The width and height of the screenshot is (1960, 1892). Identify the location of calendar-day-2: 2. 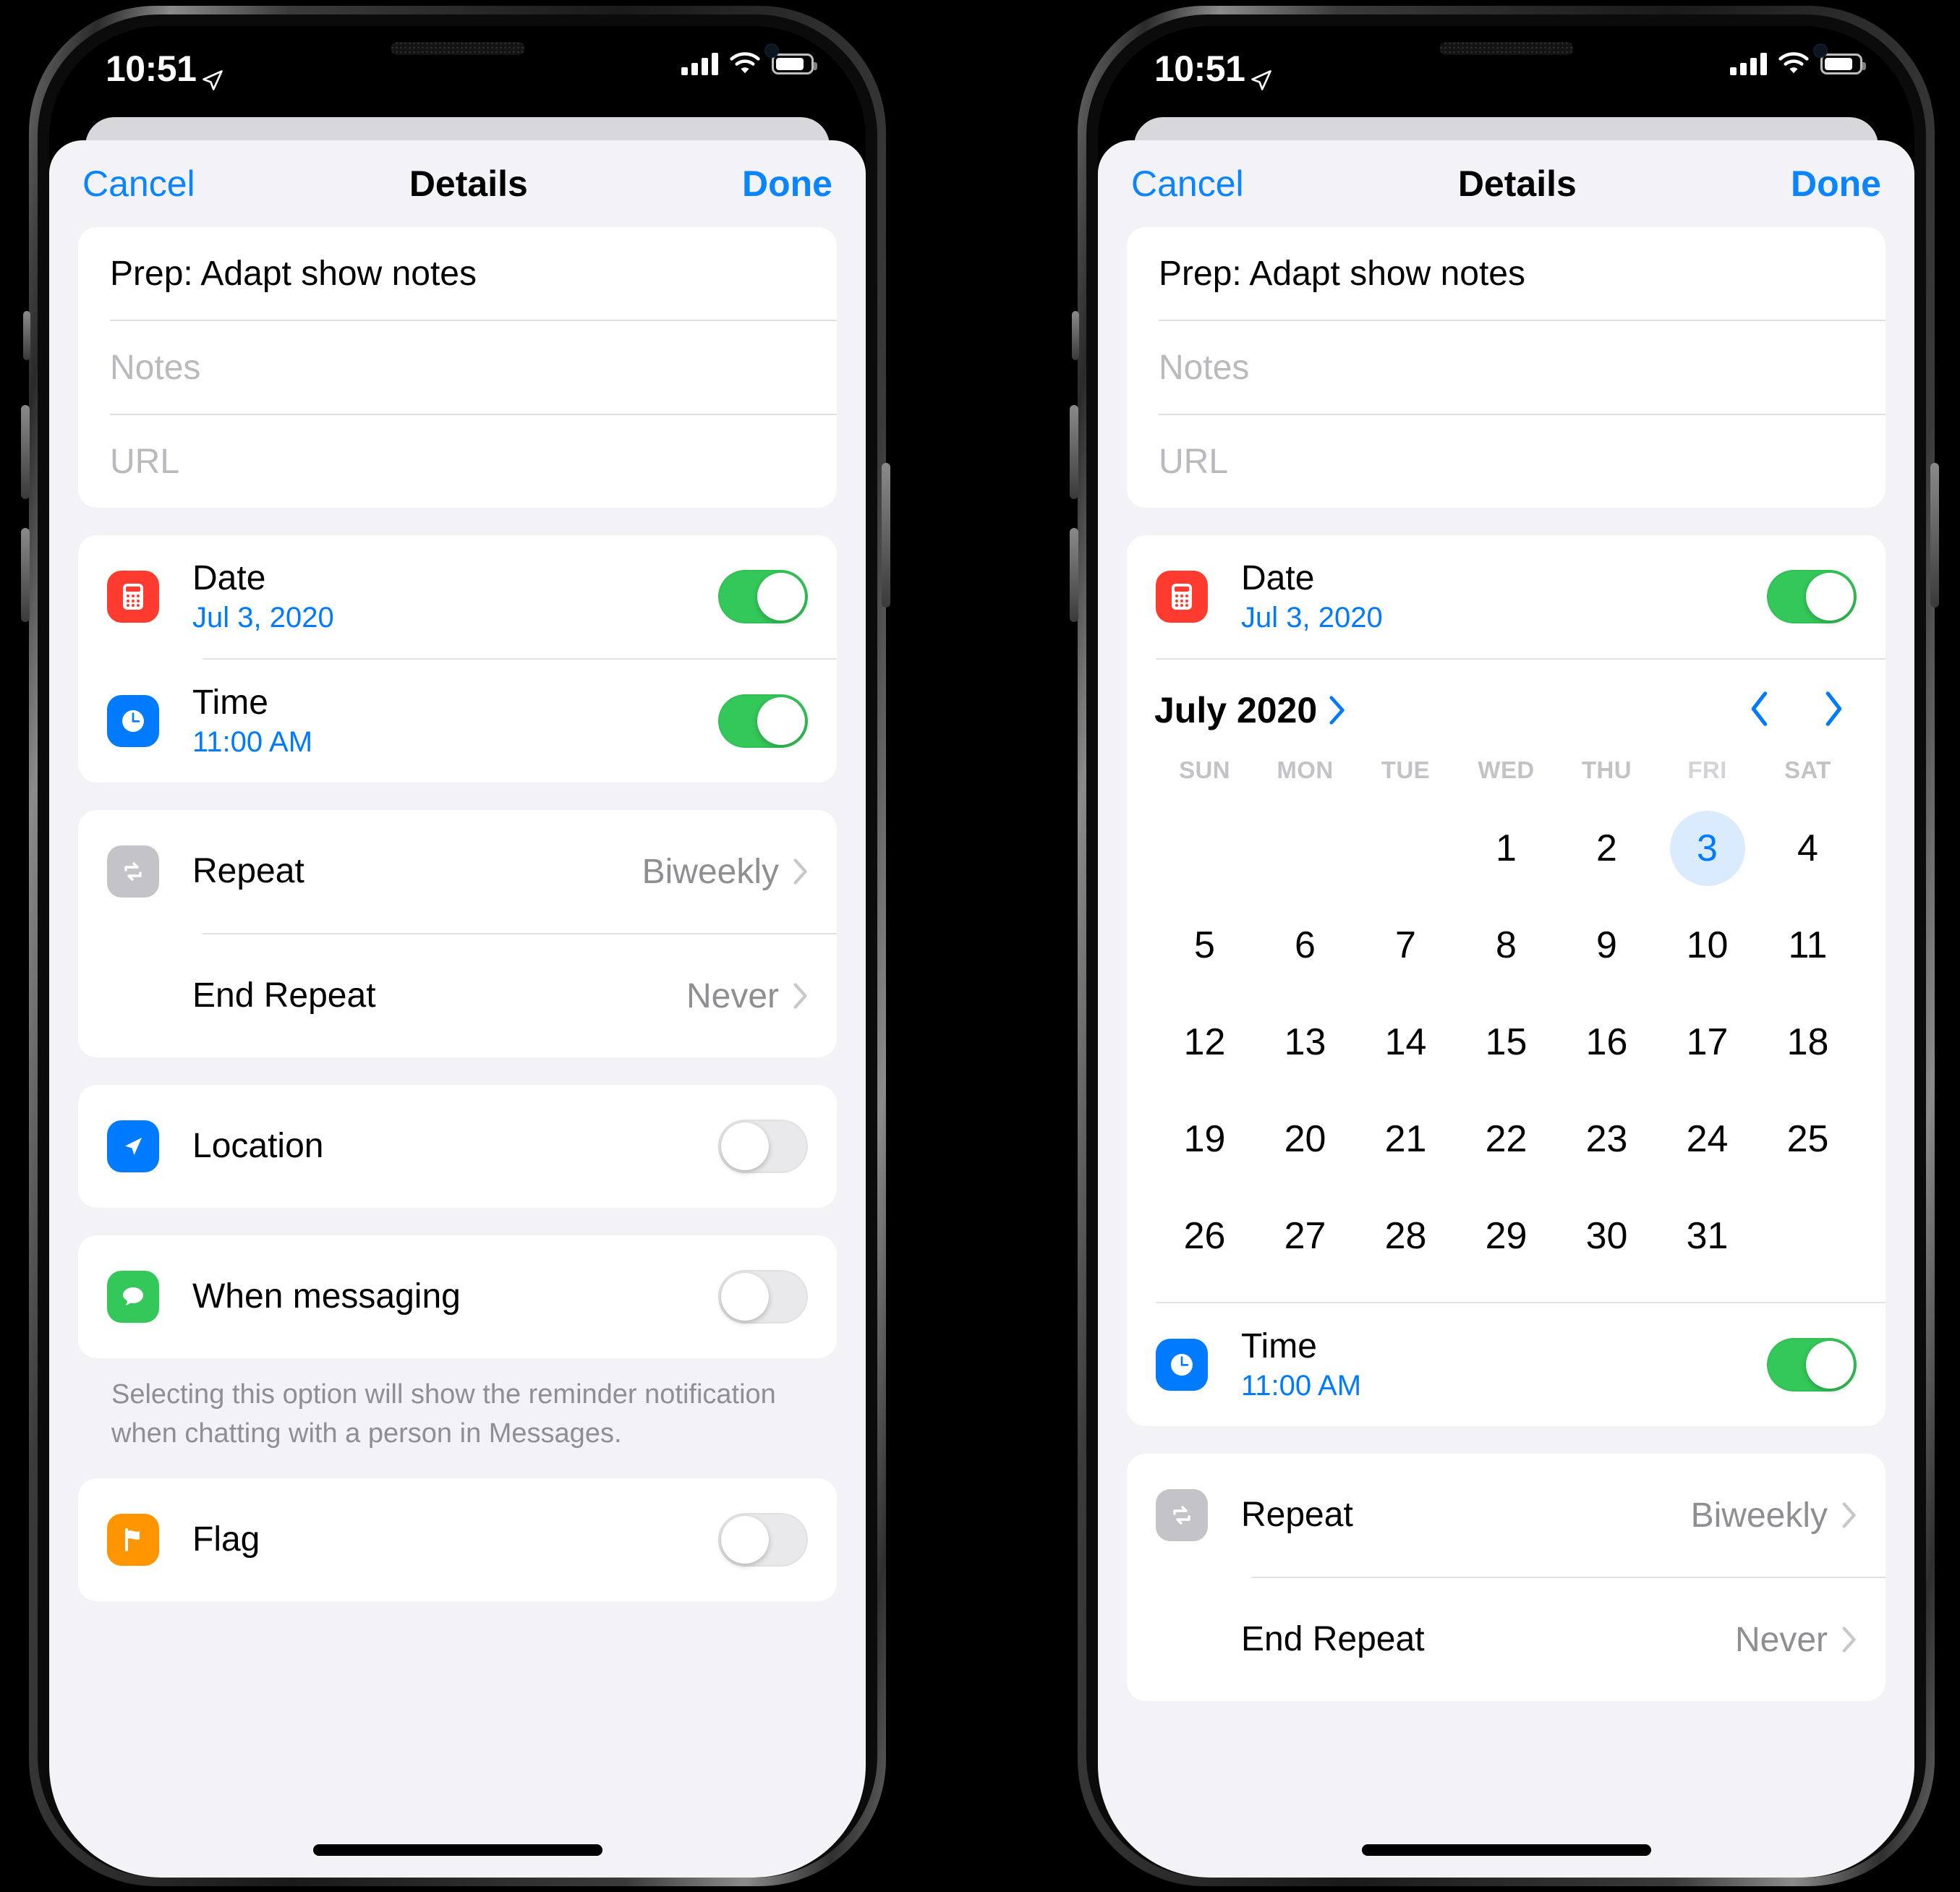
(1607, 848).